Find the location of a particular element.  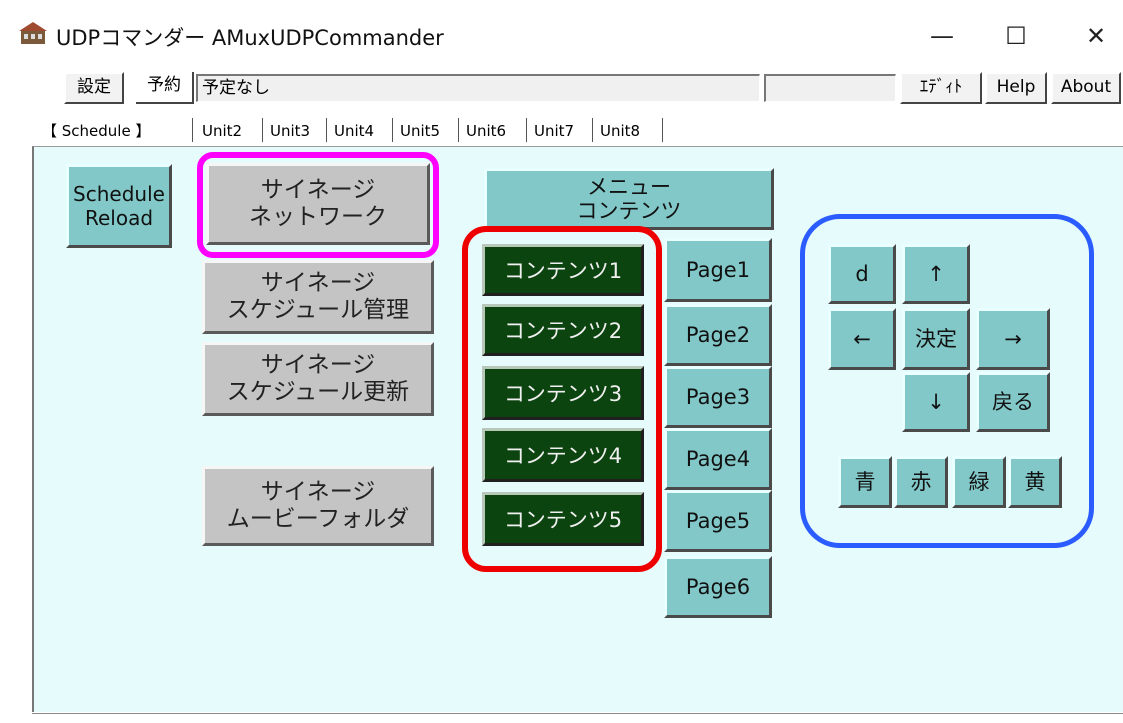

page-5-button: Page5 is located at coordinates (718, 521).